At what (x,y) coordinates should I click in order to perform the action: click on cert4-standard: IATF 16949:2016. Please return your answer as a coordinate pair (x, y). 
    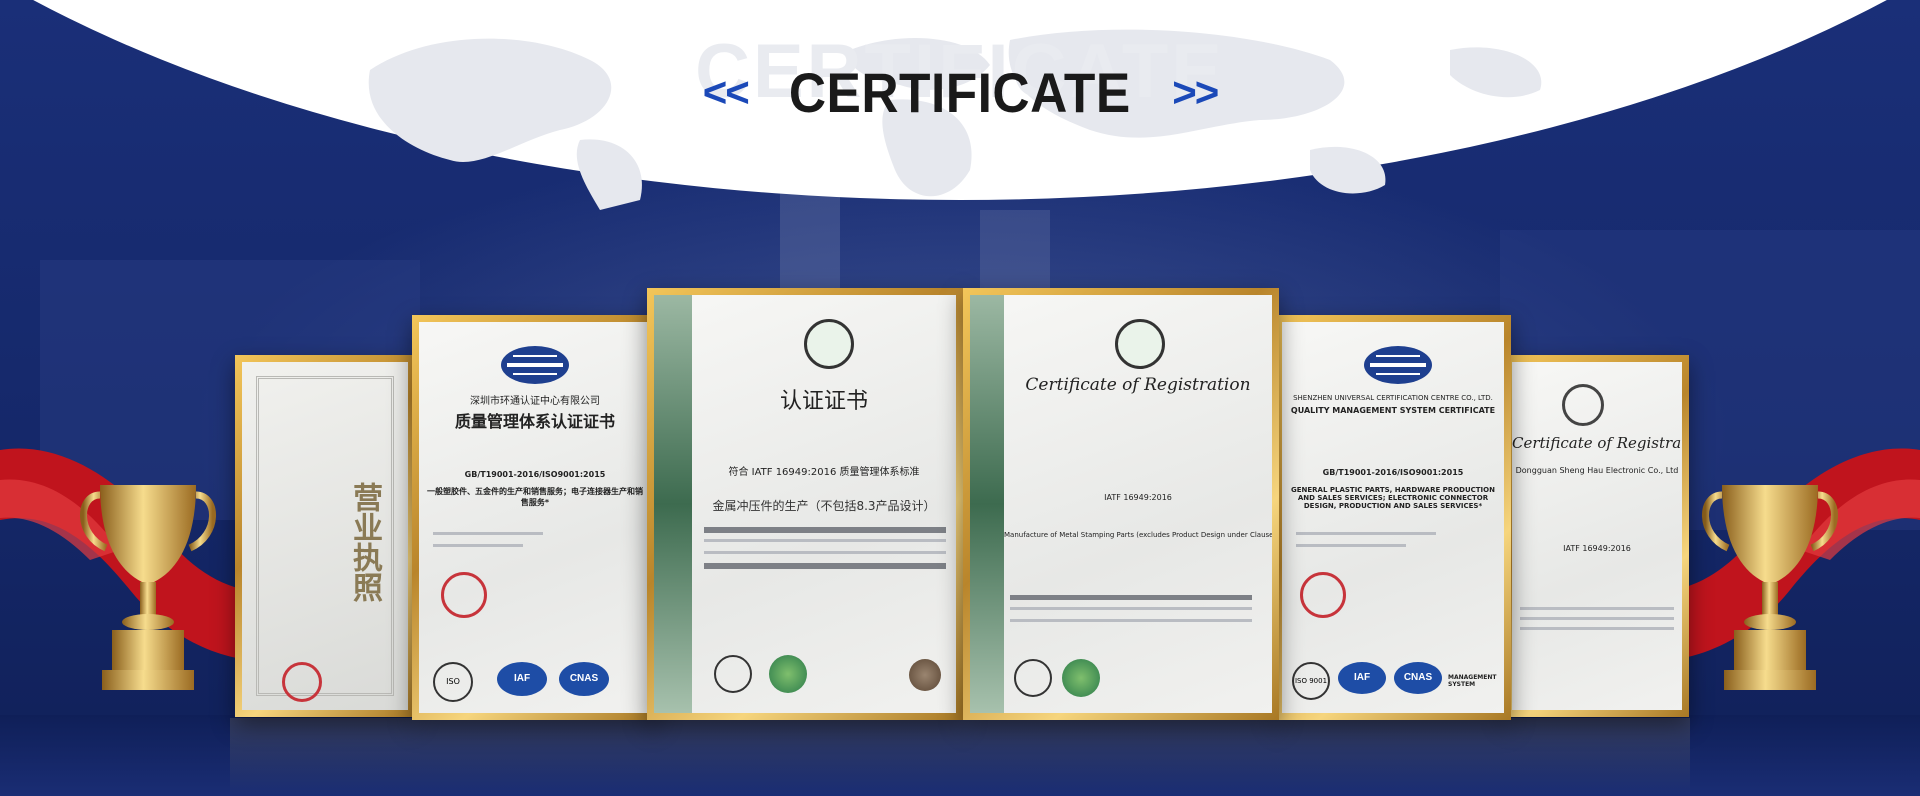
    Looking at the image, I should click on (1138, 497).